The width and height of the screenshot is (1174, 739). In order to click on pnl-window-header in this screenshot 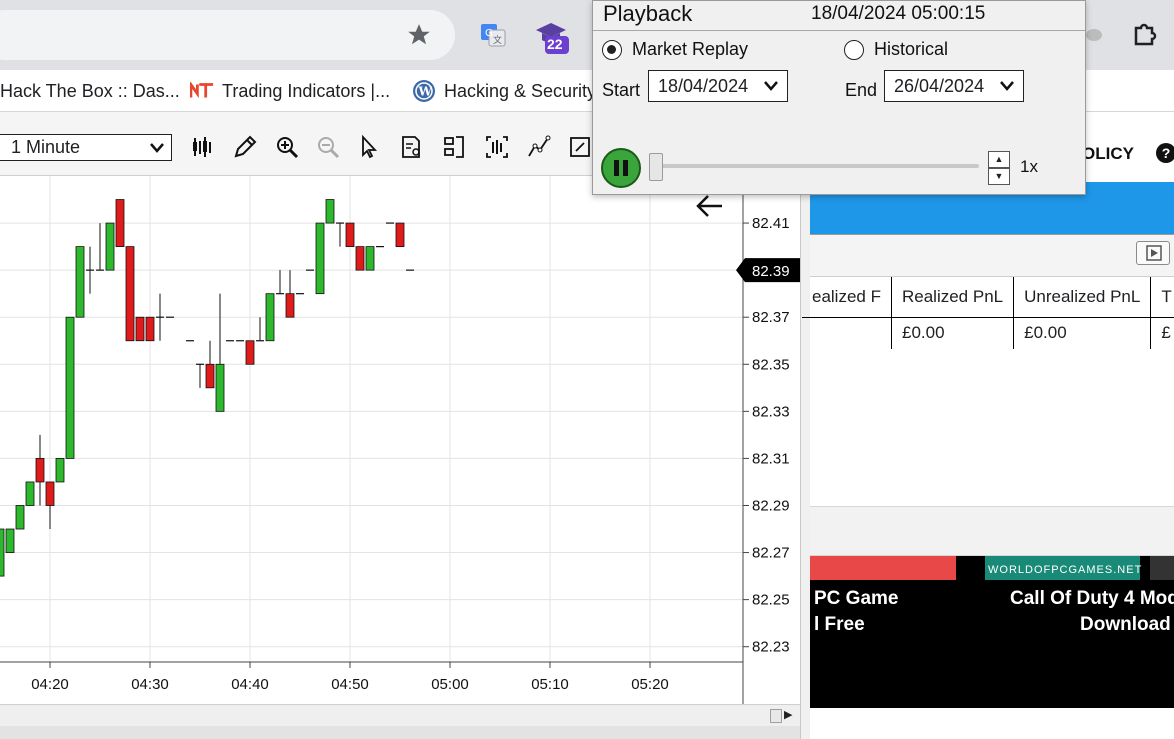, I will do `click(992, 256)`.